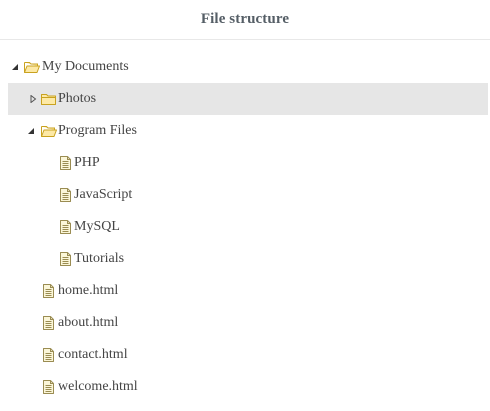  I want to click on tree-node-php: PHP, so click(248, 163).